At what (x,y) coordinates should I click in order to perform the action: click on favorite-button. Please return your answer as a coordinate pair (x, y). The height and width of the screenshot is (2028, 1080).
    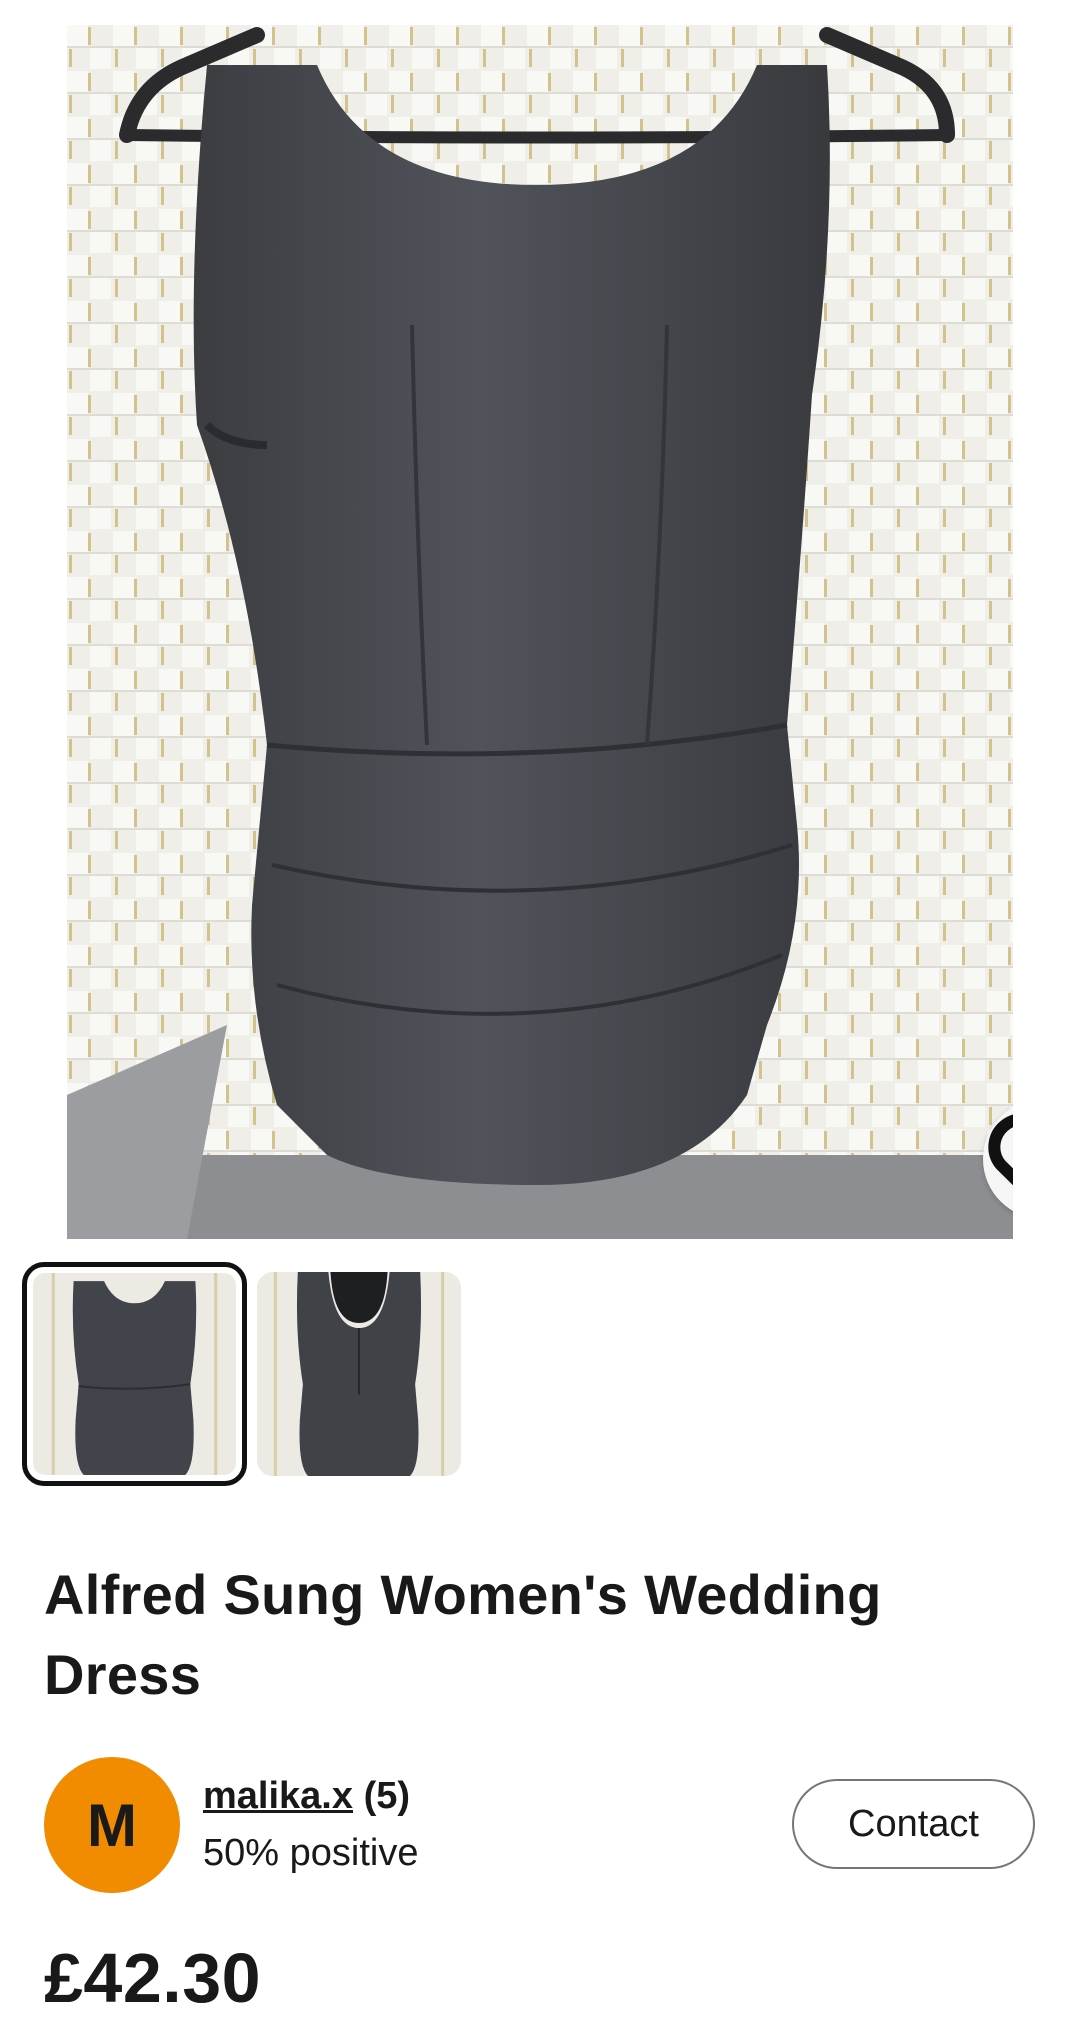
    Looking at the image, I should click on (998, 1159).